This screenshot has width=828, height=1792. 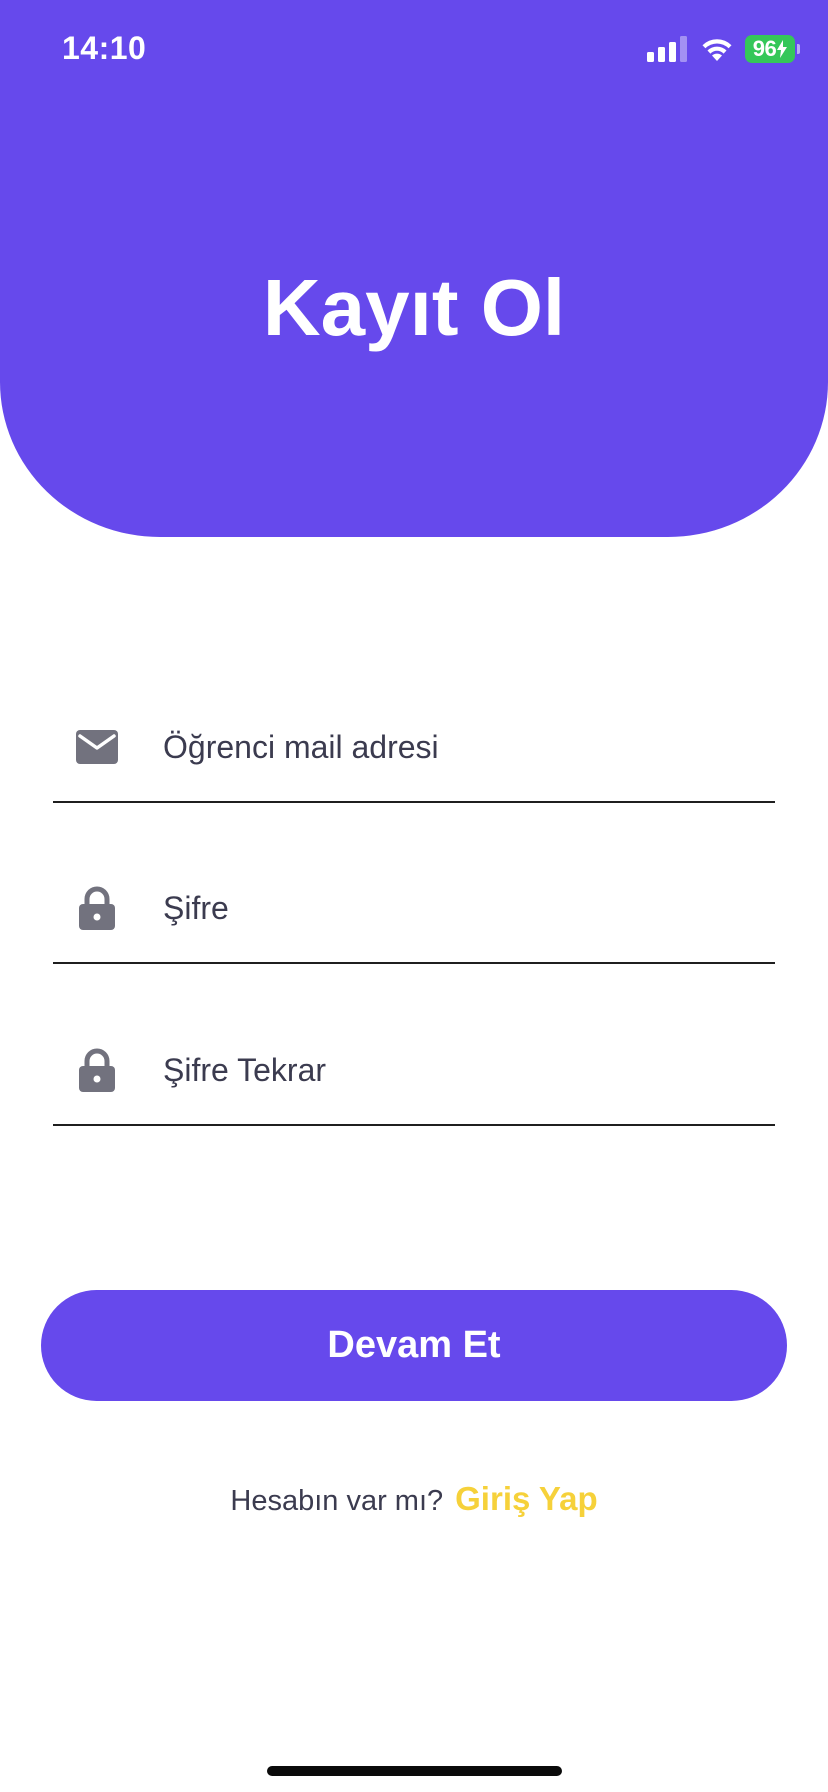 What do you see at coordinates (104, 48) in the screenshot?
I see `status-time: 14:10` at bounding box center [104, 48].